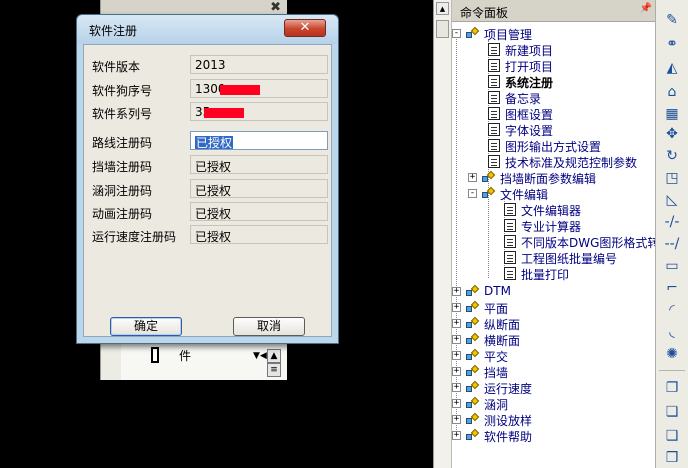 This screenshot has width=688, height=468. Describe the element at coordinates (442, 8) in the screenshot. I see `scroll-up-arrow-icon: ▲` at that location.